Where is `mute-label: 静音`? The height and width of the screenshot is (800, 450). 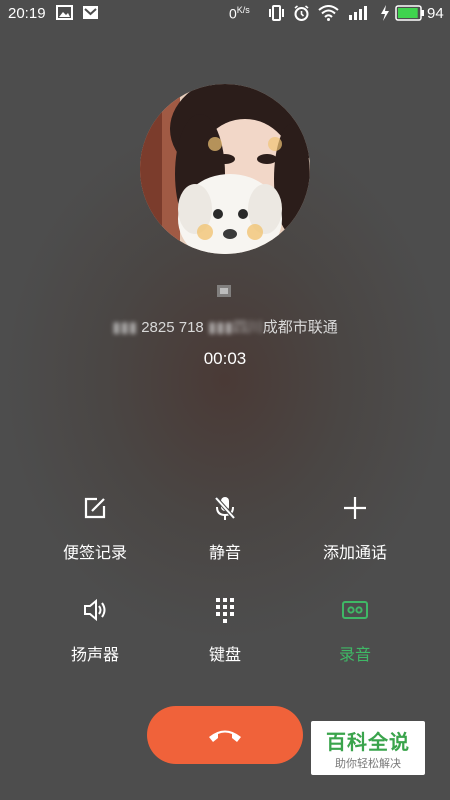 mute-label: 静音 is located at coordinates (224, 553).